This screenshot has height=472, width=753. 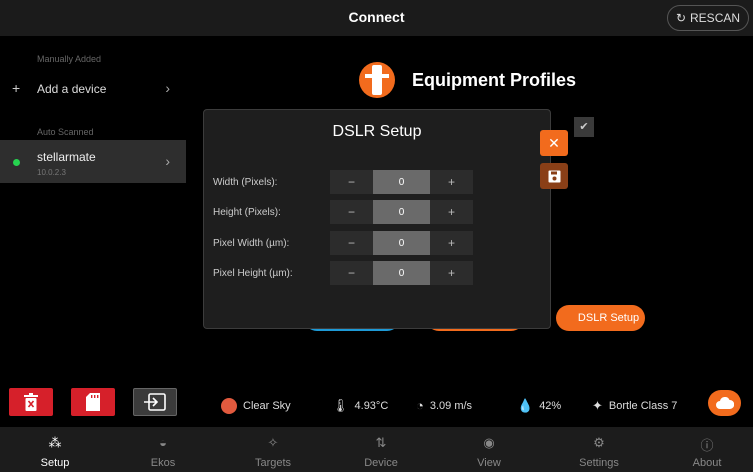 I want to click on sparkle-icon: ✦, so click(x=597, y=405).